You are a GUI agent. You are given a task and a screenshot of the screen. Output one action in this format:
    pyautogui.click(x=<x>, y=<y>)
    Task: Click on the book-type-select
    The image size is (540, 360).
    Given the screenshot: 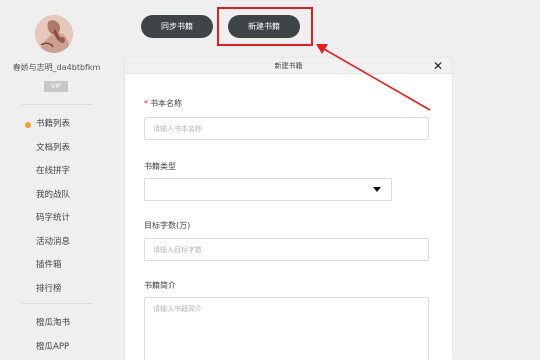 What is the action you would take?
    pyautogui.click(x=268, y=189)
    